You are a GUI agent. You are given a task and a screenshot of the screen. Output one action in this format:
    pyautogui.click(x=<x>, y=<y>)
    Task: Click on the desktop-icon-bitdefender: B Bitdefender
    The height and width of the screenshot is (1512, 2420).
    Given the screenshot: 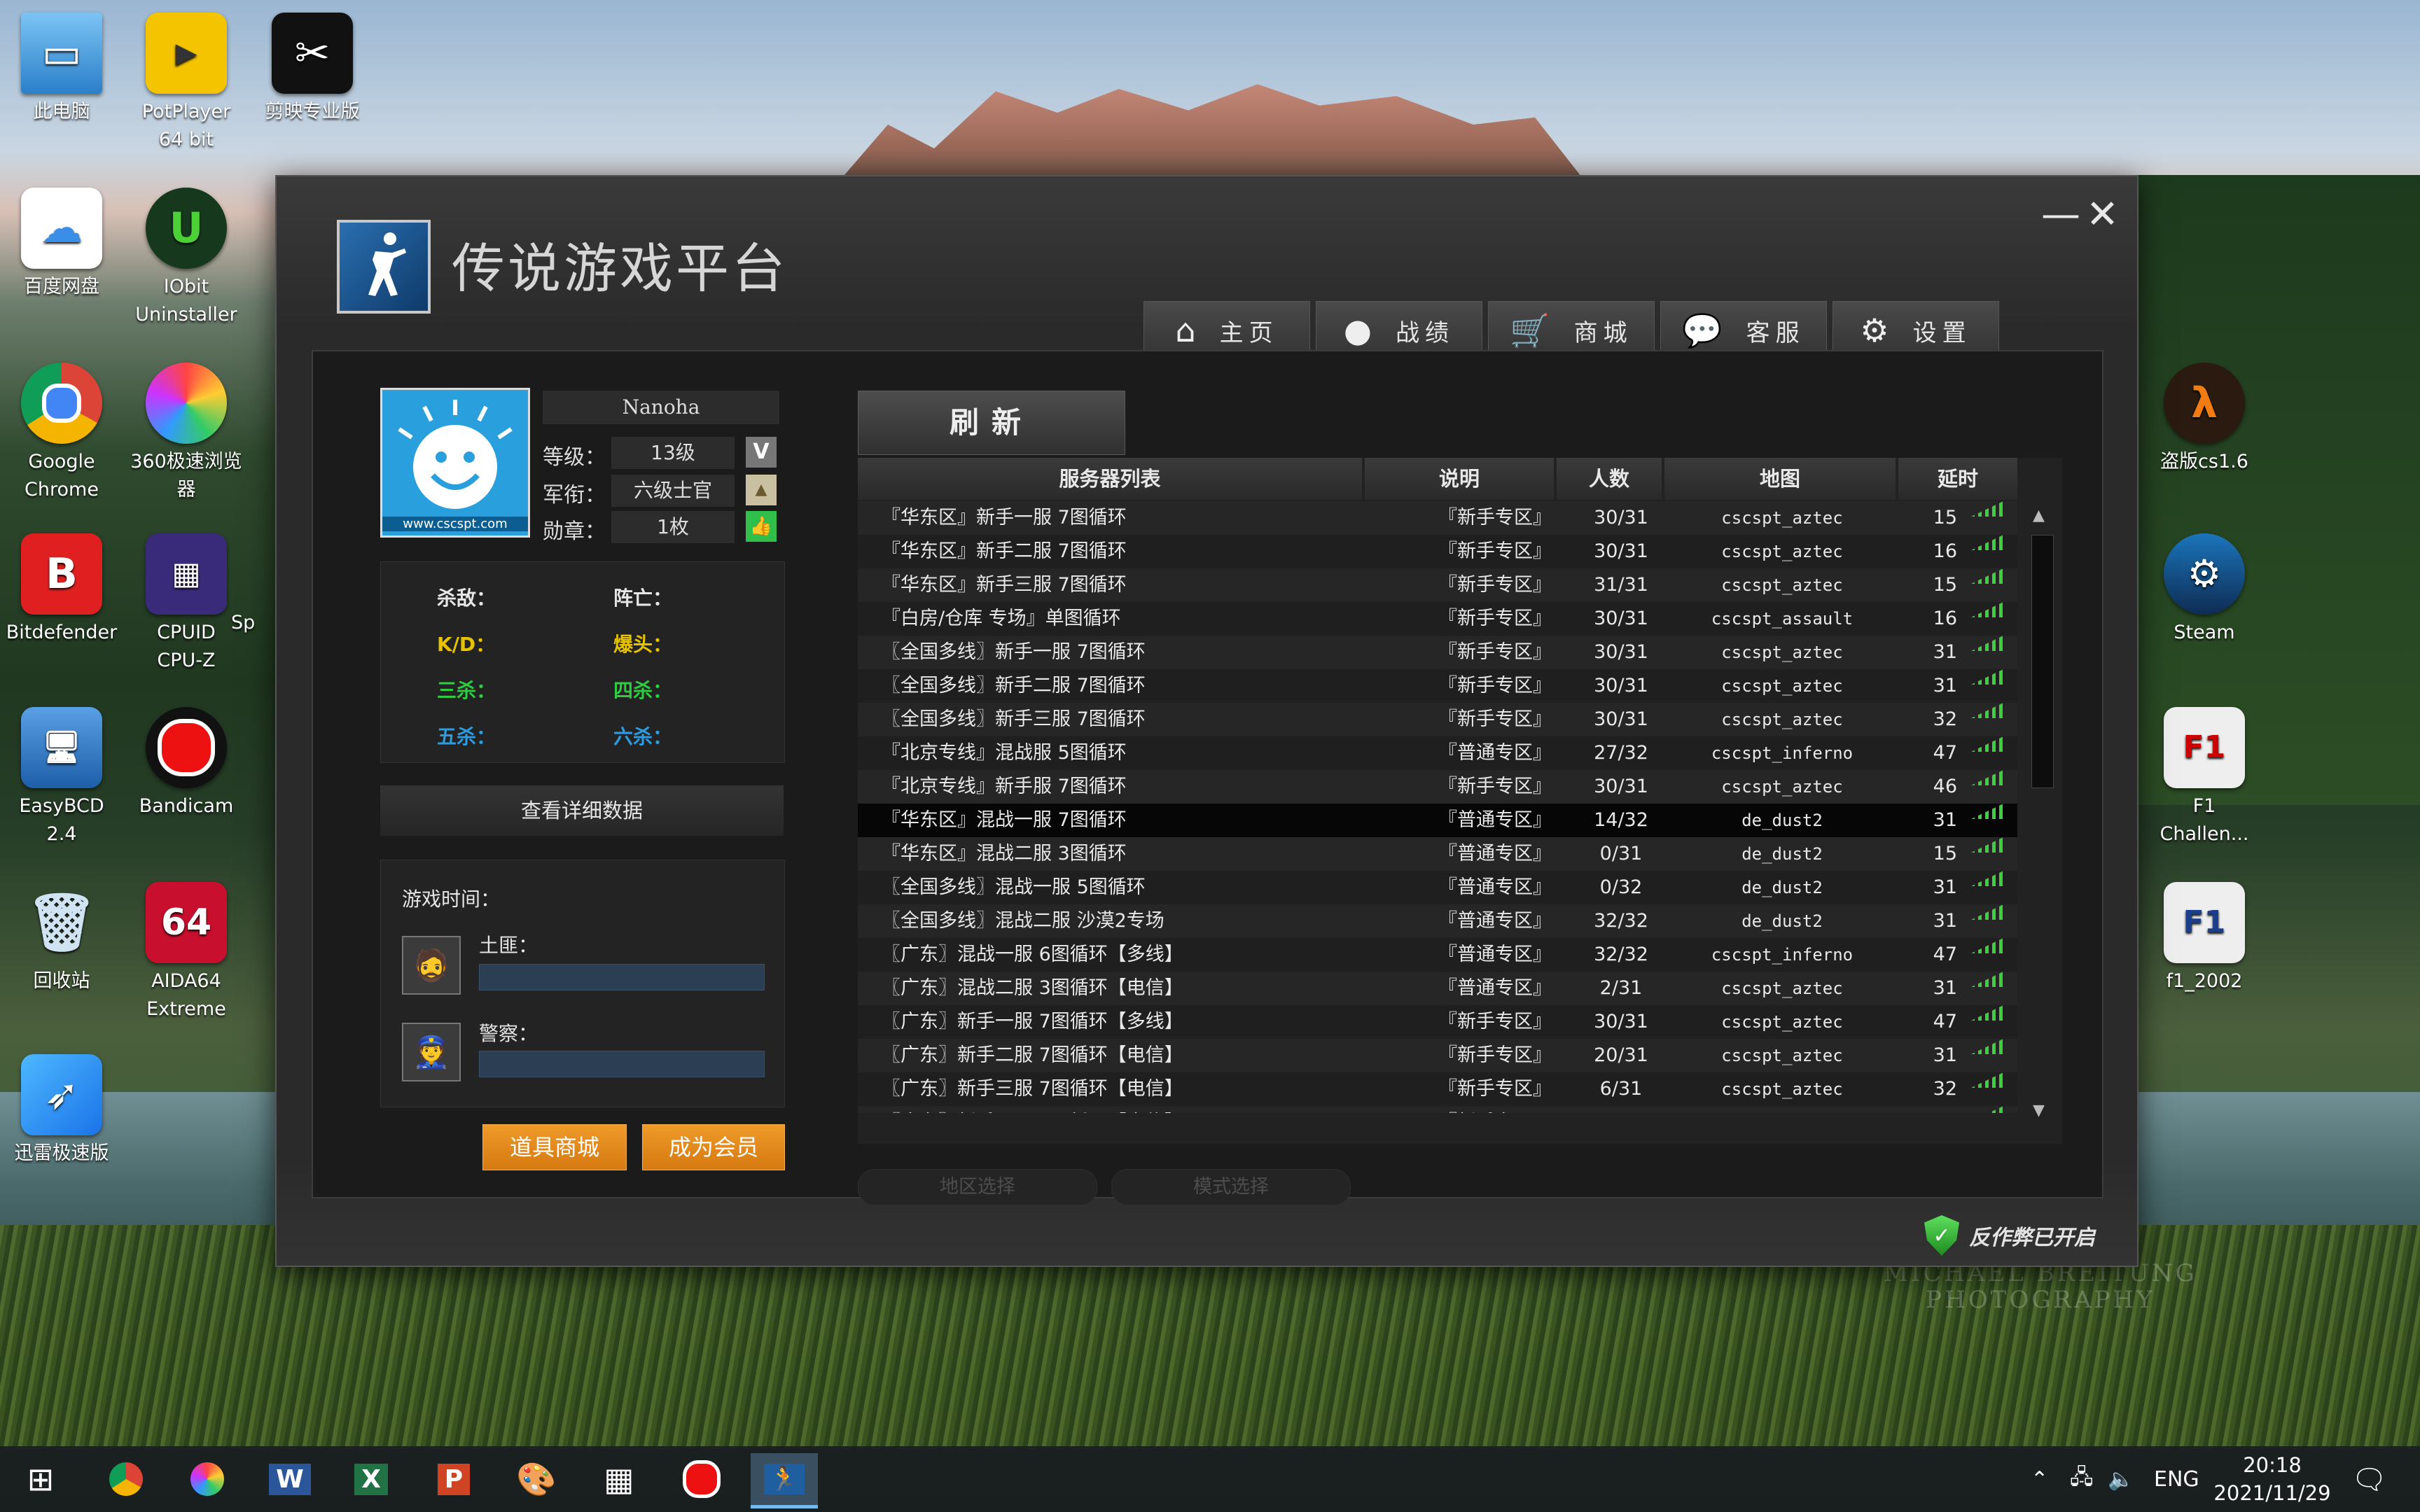 What is the action you would take?
    pyautogui.click(x=61, y=586)
    